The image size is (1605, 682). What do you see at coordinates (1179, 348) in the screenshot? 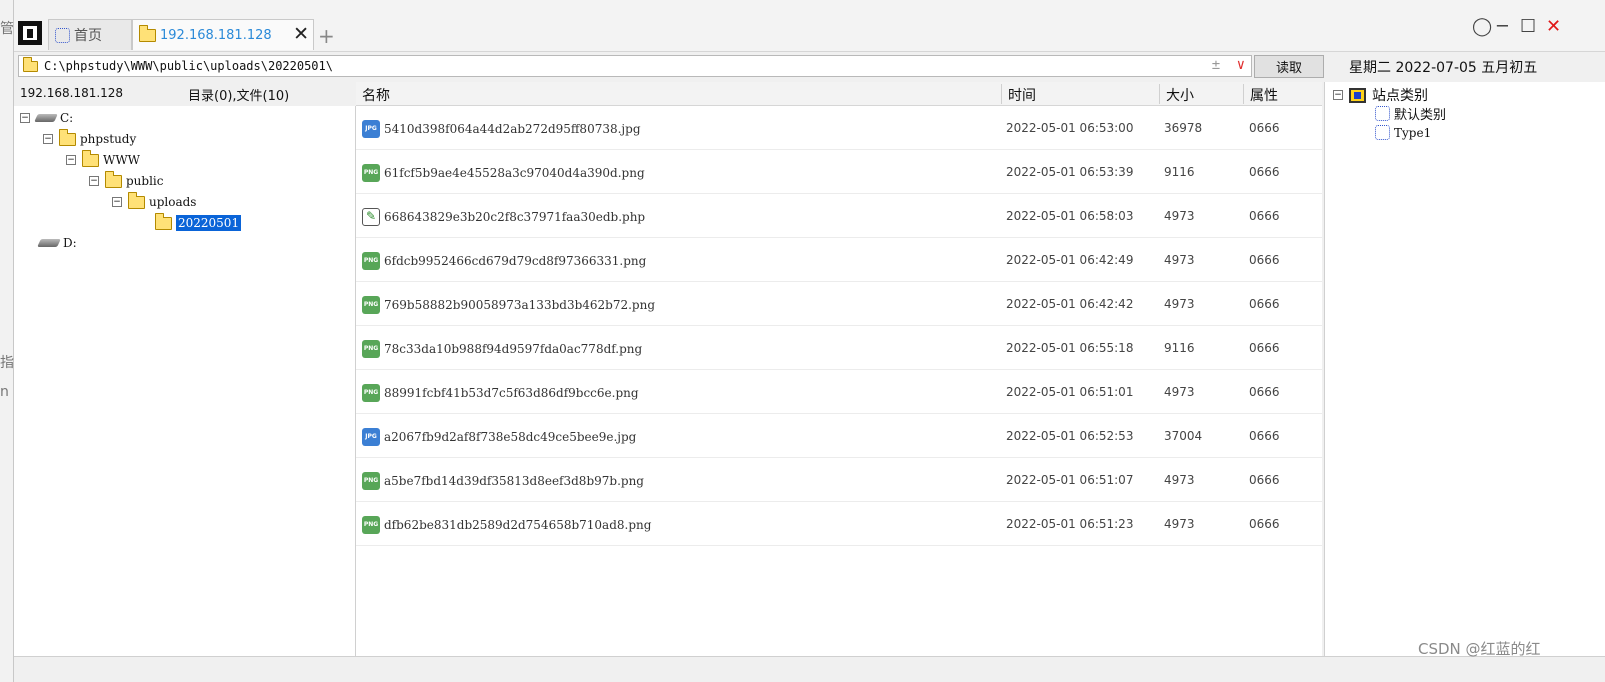
I see `file-size-cell: 9116` at bounding box center [1179, 348].